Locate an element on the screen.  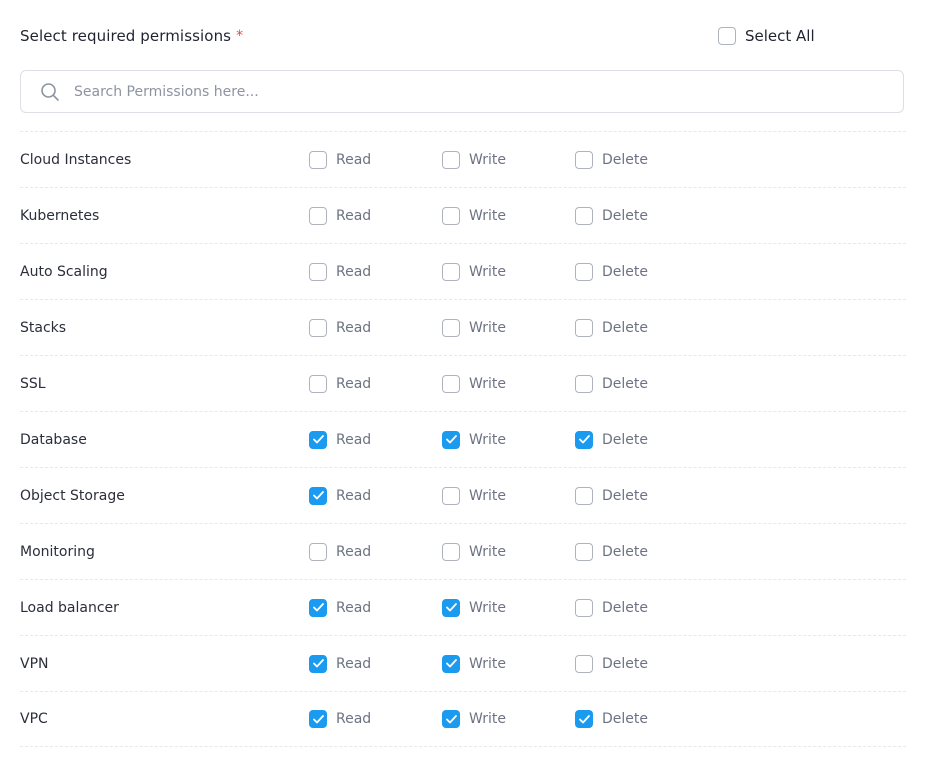
permission-row-database: Database Read Write Delete is located at coordinates (463, 439).